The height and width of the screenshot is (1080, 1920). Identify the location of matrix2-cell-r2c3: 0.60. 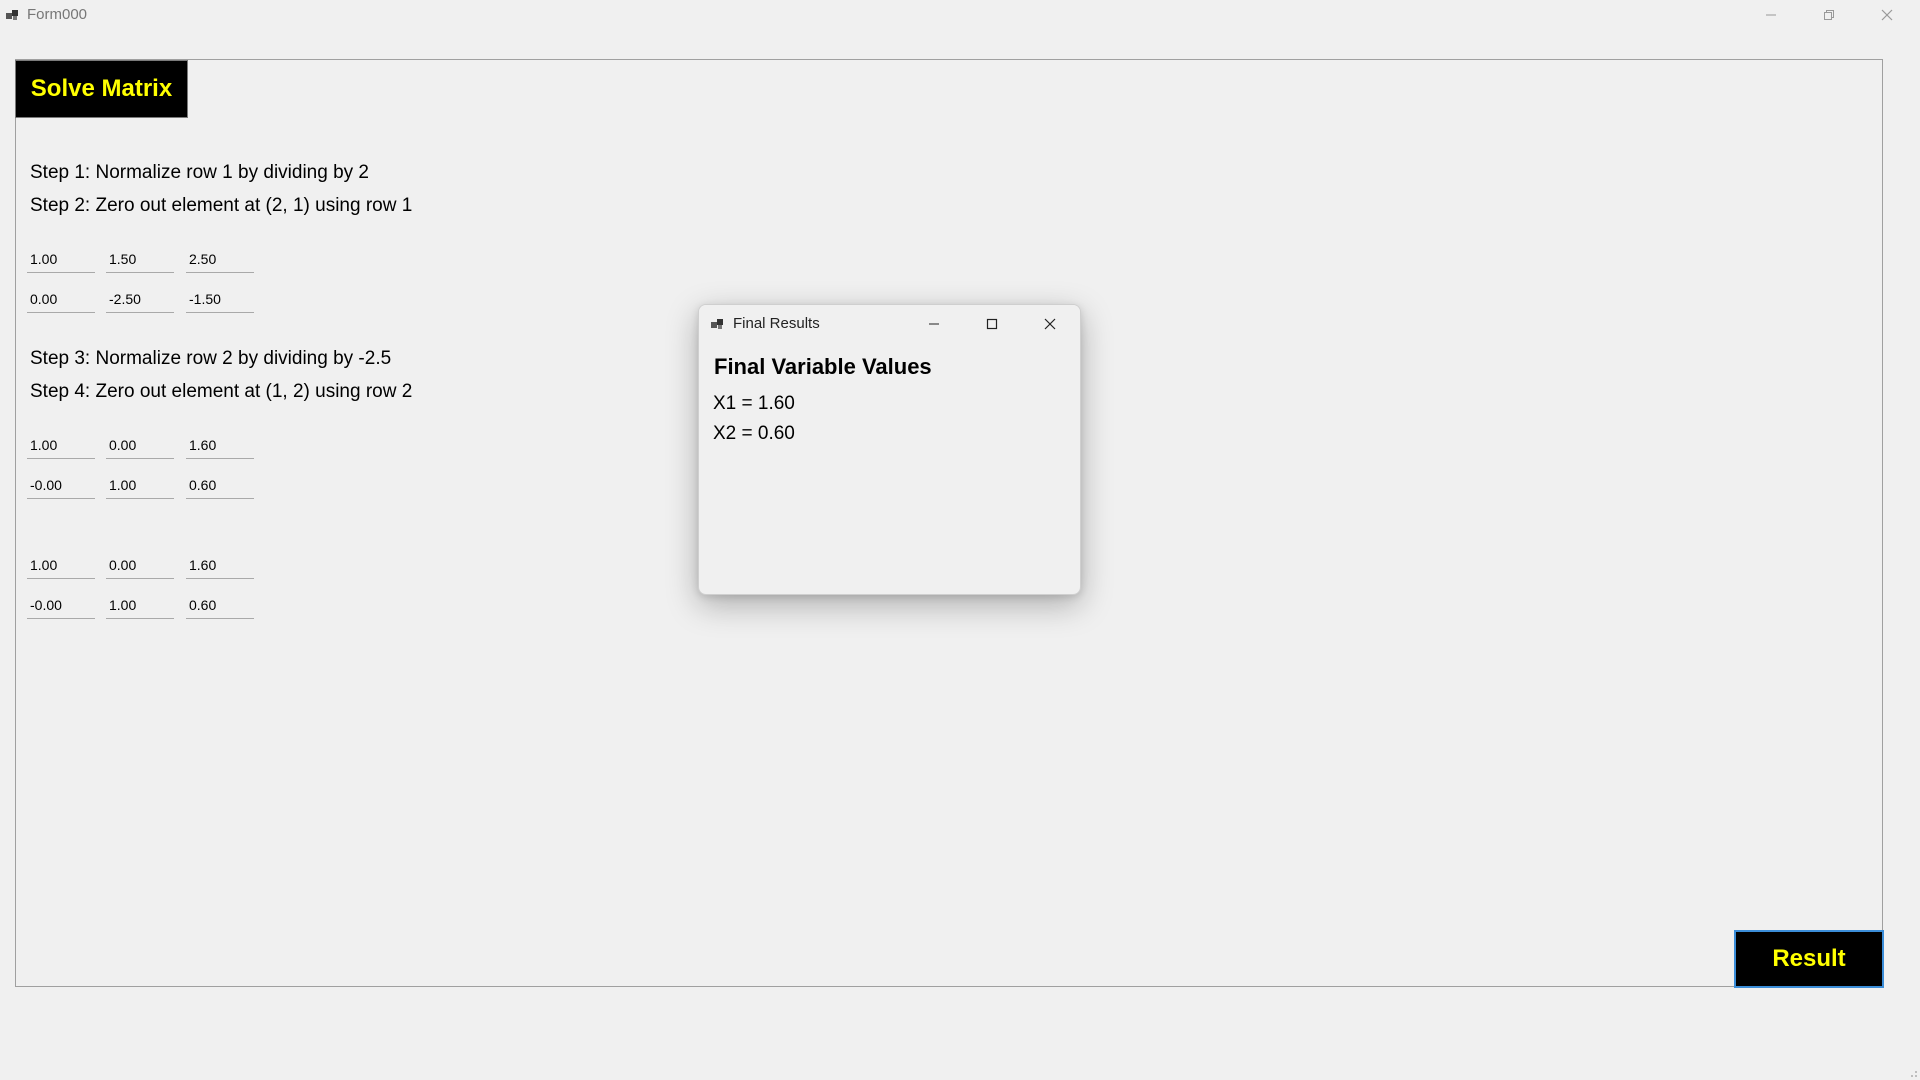
(220, 487).